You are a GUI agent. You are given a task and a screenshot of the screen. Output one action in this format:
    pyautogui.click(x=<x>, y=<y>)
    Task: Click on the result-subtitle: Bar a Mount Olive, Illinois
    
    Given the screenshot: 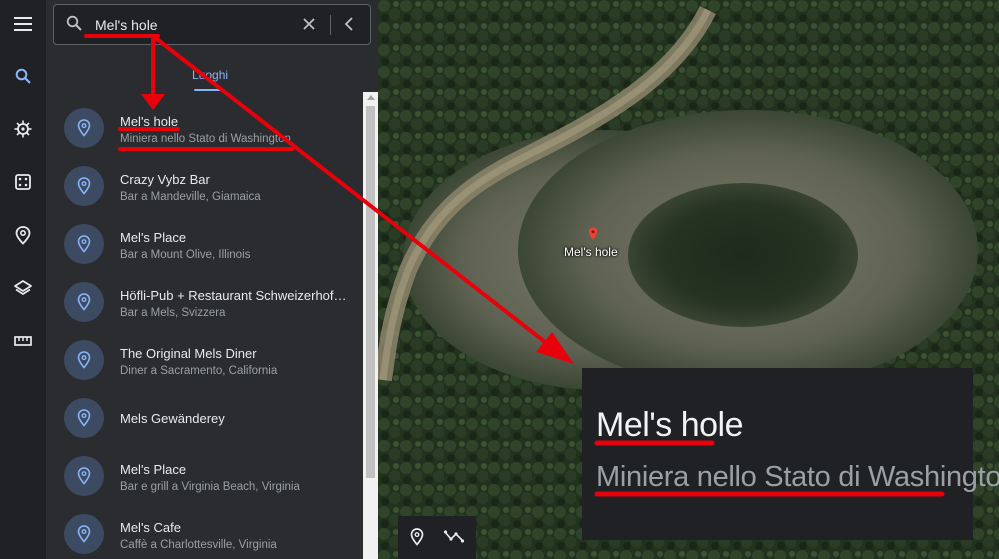 What is the action you would take?
    pyautogui.click(x=185, y=255)
    